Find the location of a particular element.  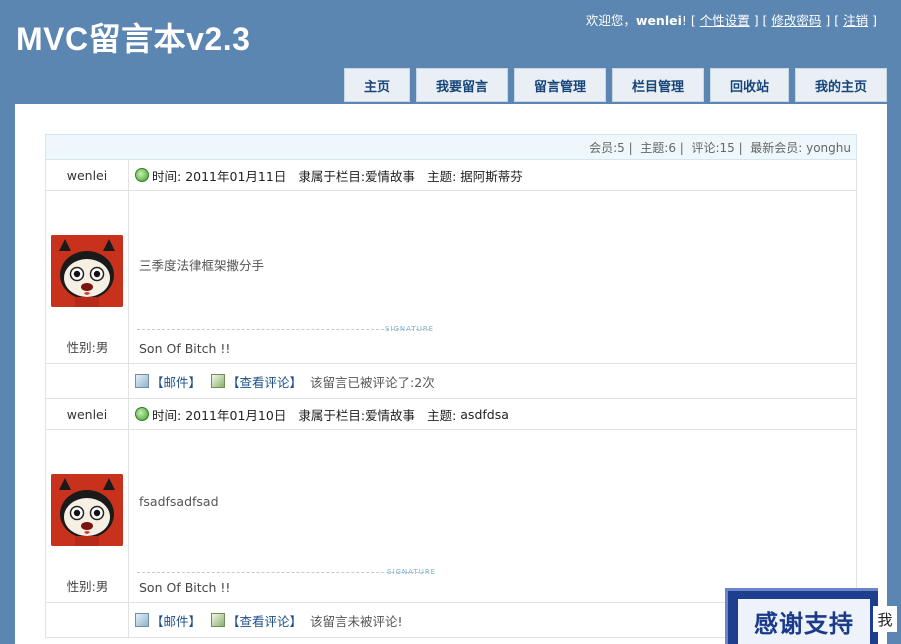

comment-status: 该留言已被评论了:2次 is located at coordinates (372, 382).